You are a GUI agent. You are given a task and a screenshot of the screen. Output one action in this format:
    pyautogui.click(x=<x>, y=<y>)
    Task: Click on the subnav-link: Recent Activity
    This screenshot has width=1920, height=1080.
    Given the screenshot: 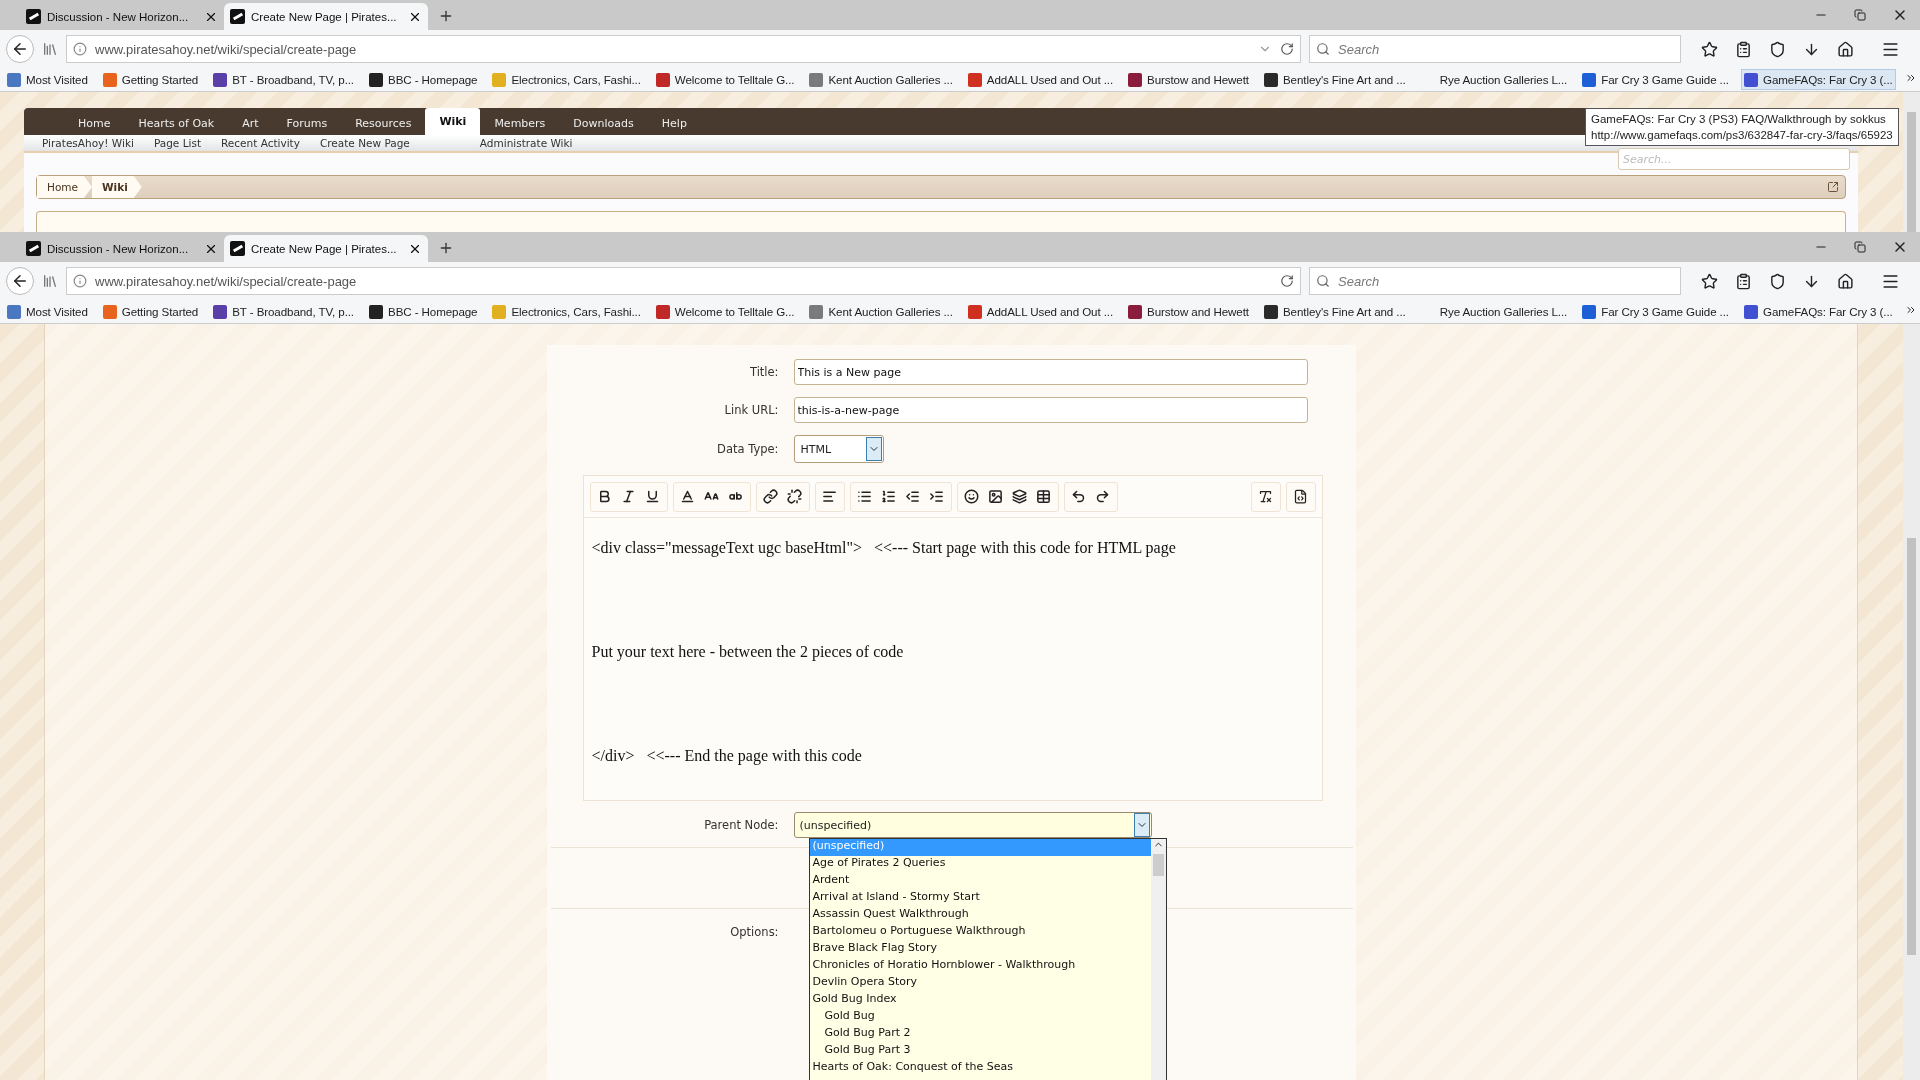 What is the action you would take?
    pyautogui.click(x=260, y=142)
    